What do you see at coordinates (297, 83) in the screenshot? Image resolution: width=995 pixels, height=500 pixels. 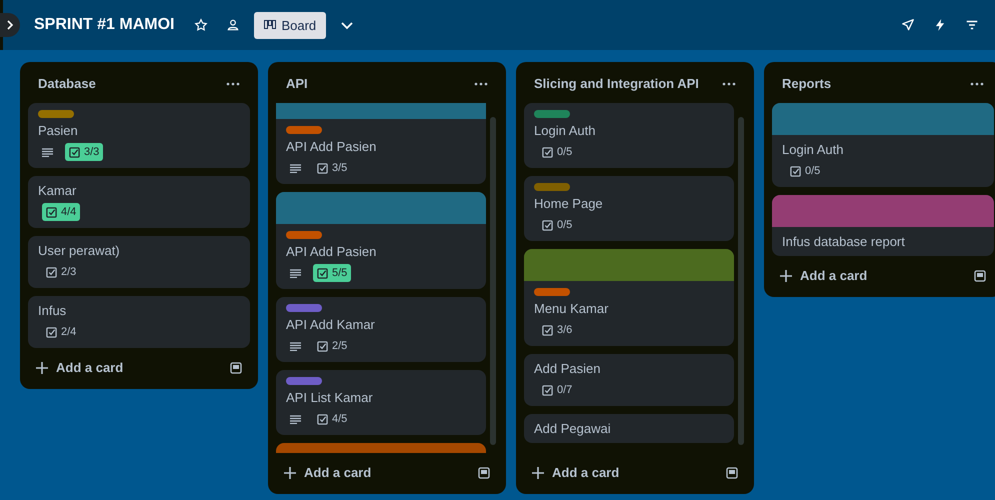 I see `list-title: API` at bounding box center [297, 83].